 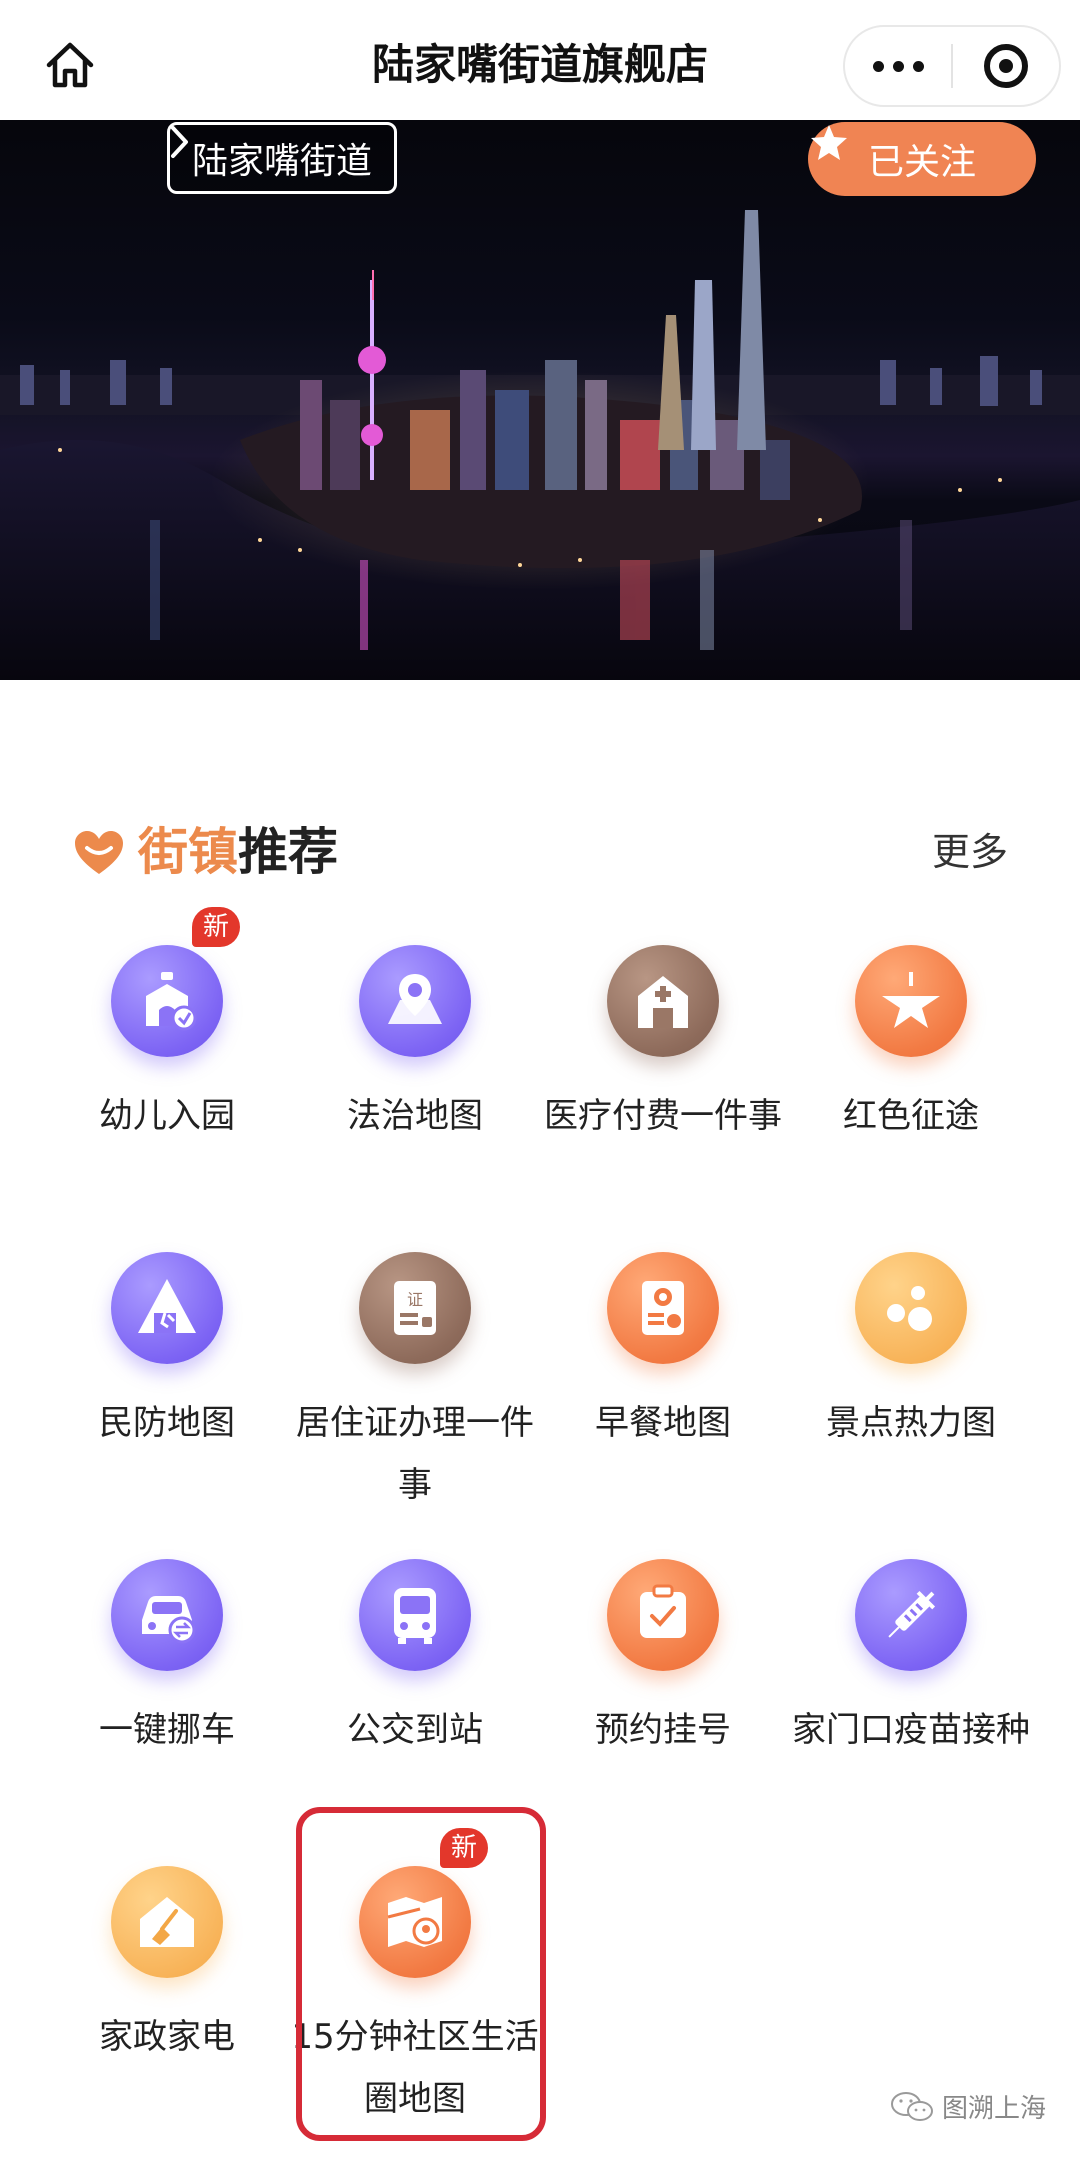 I want to click on street-link-button: 陆家嘴街道, so click(x=282, y=158).